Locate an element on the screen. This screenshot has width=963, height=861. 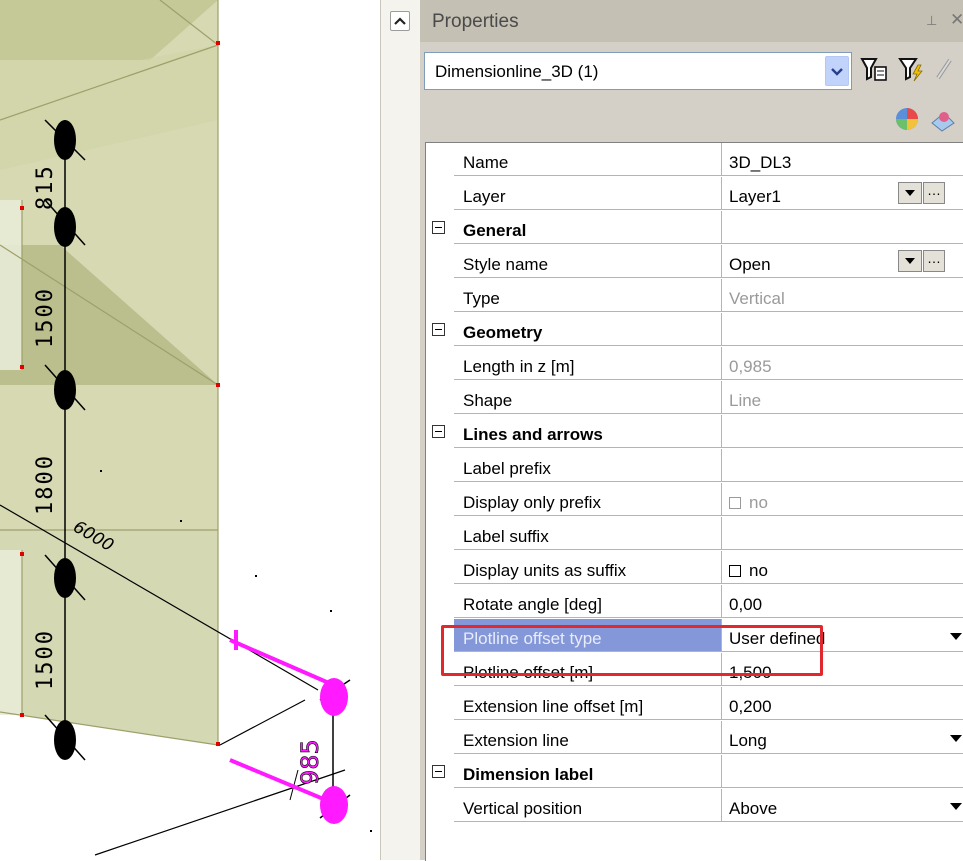
property-row-label-suffix: Label suffix is located at coordinates (694, 534).